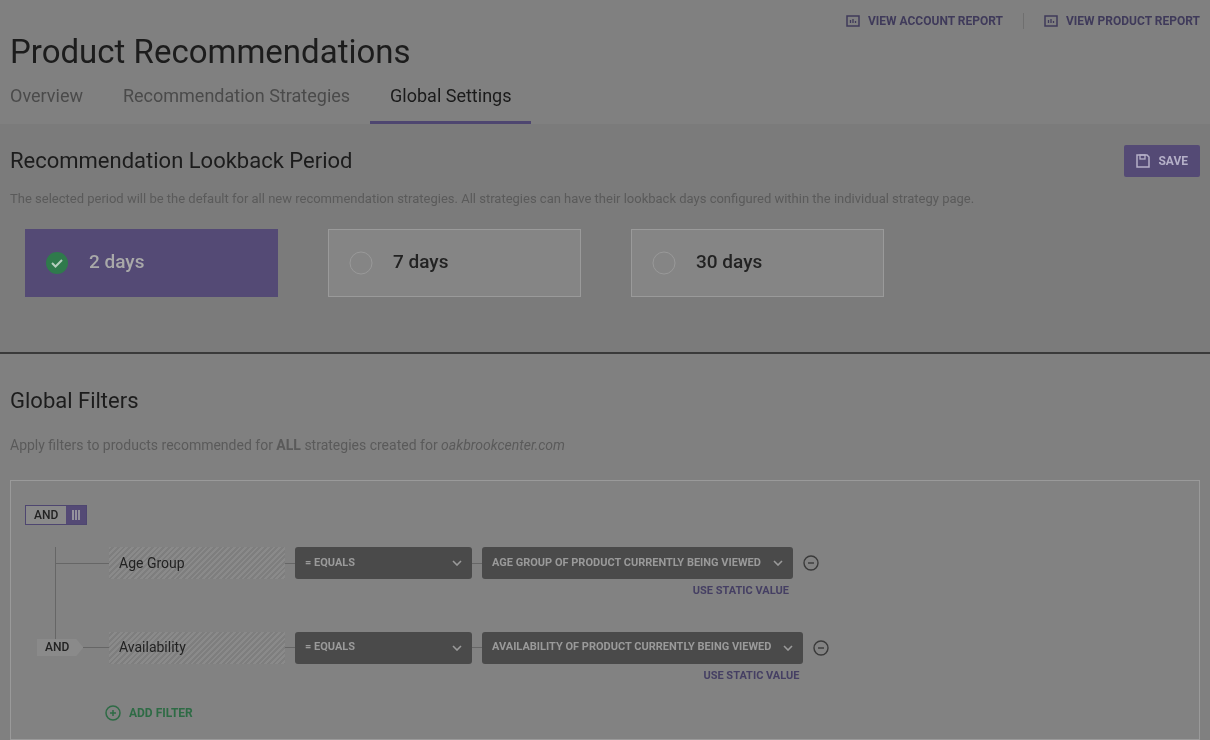 The height and width of the screenshot is (740, 1210). What do you see at coordinates (60, 647) in the screenshot?
I see `connector-label: AND` at bounding box center [60, 647].